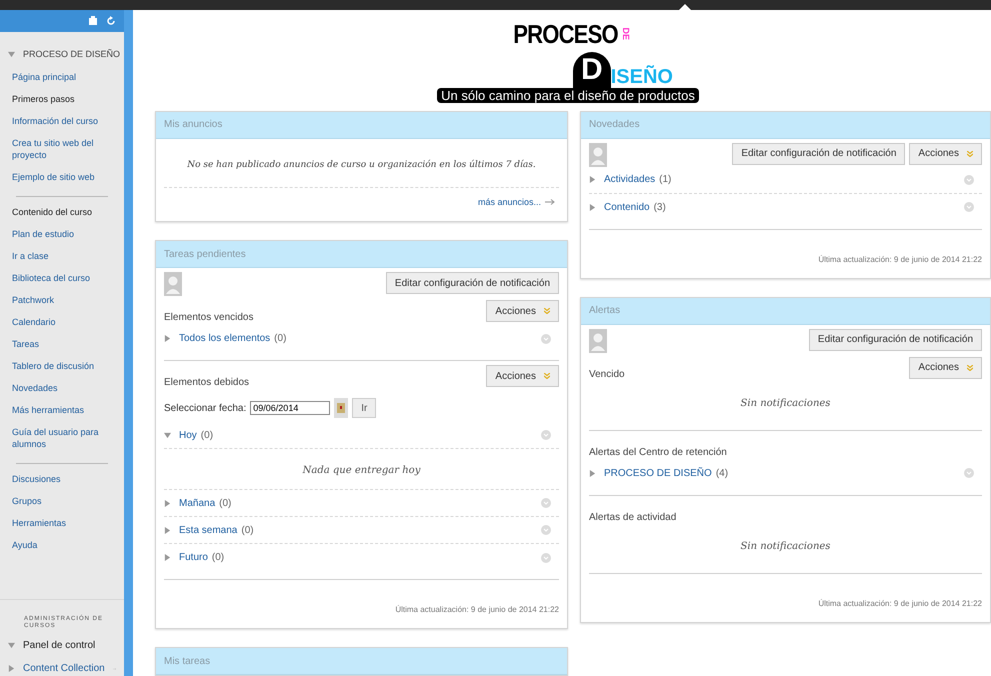 Image resolution: width=991 pixels, height=676 pixels. What do you see at coordinates (60, 211) in the screenshot?
I see `menu-heading: Contenido del curso` at bounding box center [60, 211].